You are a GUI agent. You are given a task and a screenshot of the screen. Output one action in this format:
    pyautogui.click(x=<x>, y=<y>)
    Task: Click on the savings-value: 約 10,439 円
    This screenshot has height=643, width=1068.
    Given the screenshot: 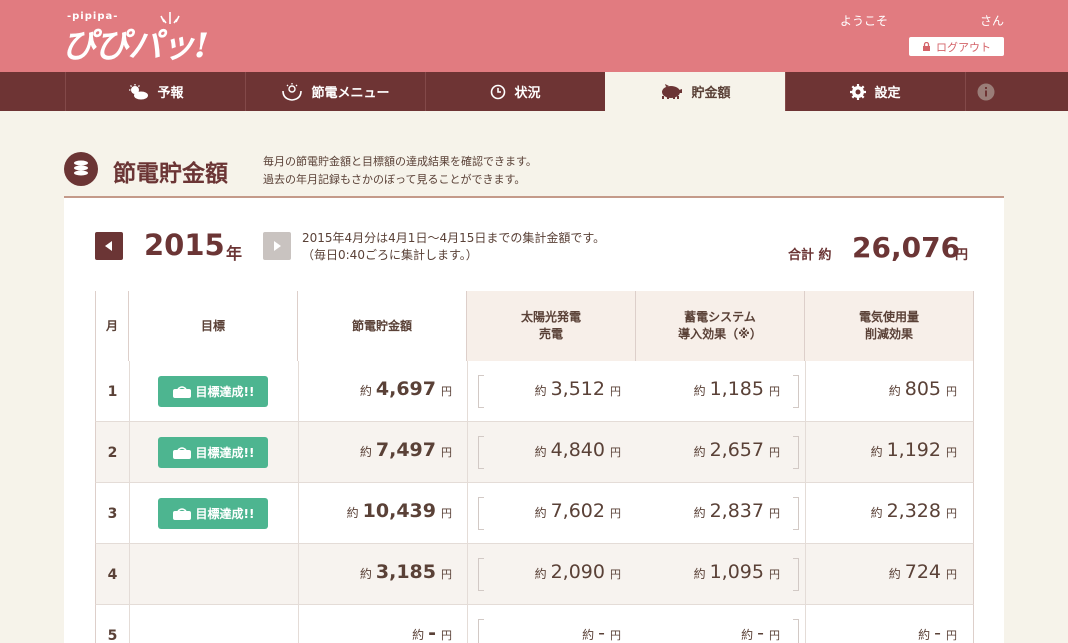 What is the action you would take?
    pyautogui.click(x=399, y=513)
    